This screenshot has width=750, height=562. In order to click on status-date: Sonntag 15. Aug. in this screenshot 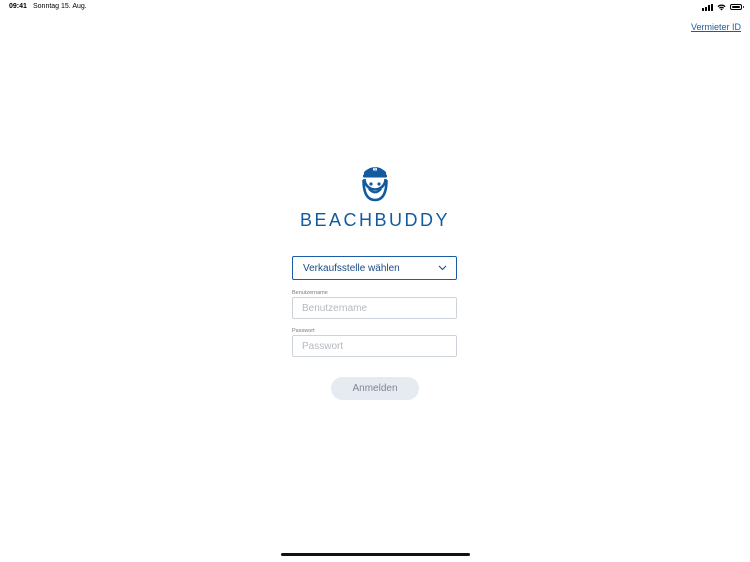, I will do `click(60, 6)`.